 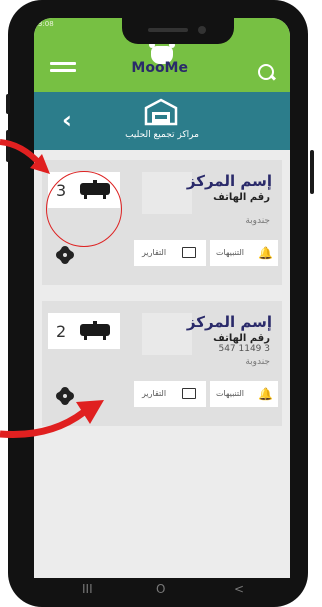 What do you see at coordinates (266, 72) in the screenshot?
I see `search-icon` at bounding box center [266, 72].